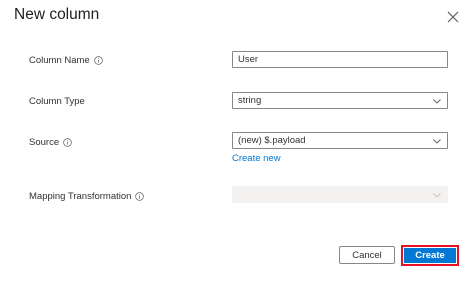 Image resolution: width=474 pixels, height=281 pixels. I want to click on create-new-link: Create new, so click(256, 158).